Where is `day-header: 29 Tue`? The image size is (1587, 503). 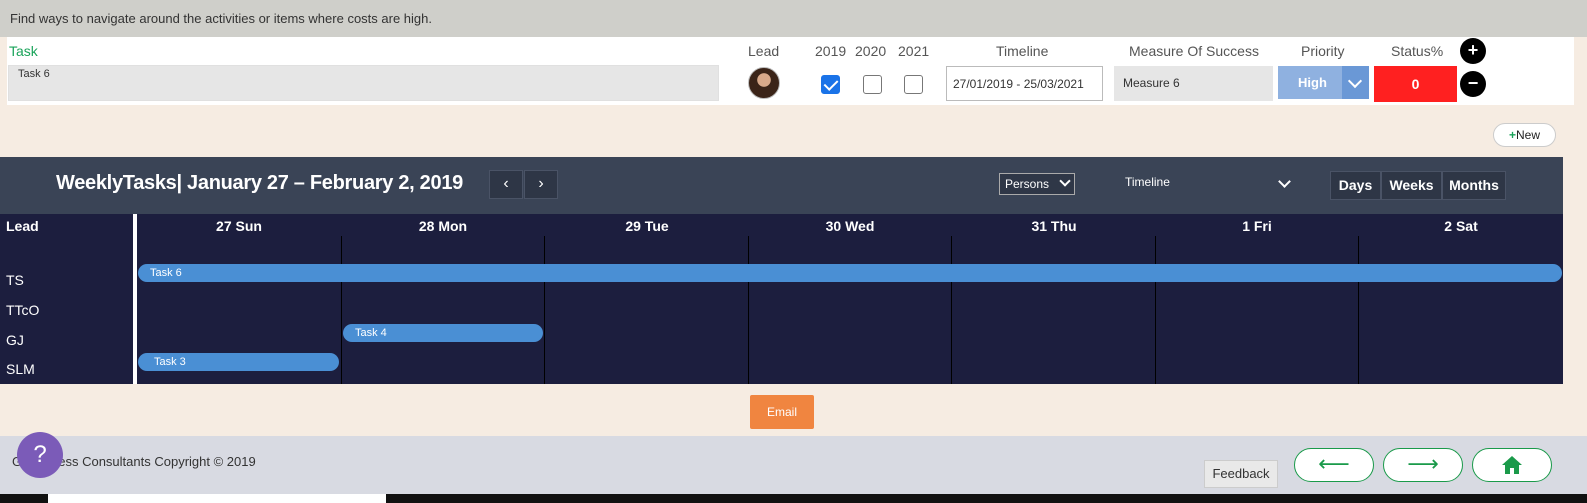 day-header: 29 Tue is located at coordinates (647, 226).